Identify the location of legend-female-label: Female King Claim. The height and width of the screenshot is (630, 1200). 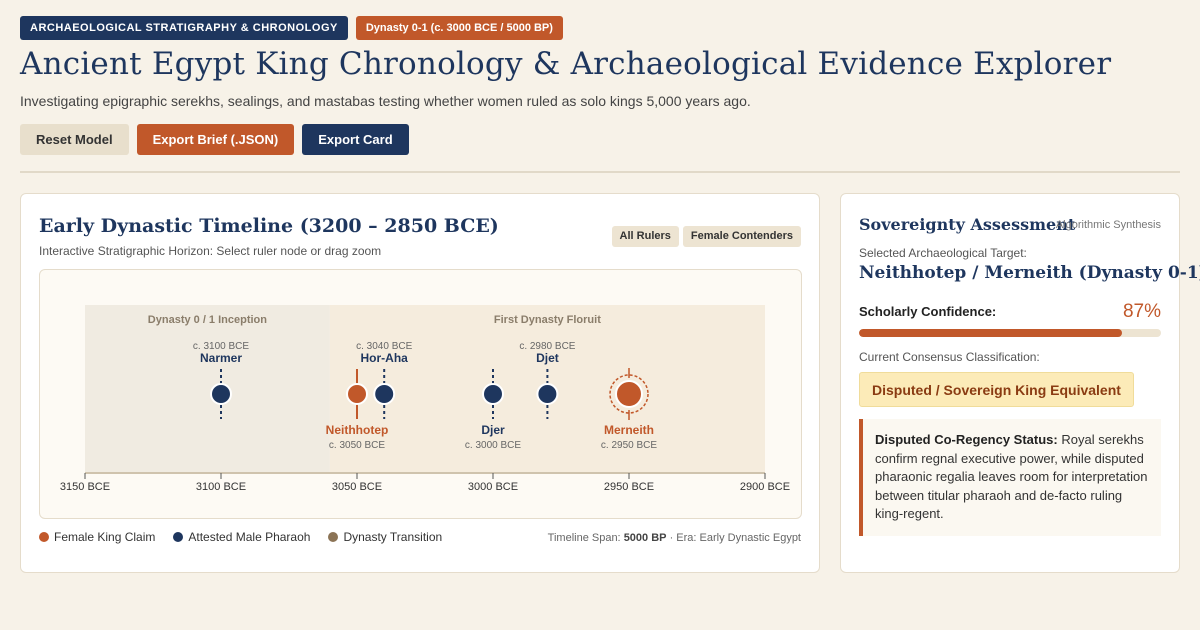
(105, 537).